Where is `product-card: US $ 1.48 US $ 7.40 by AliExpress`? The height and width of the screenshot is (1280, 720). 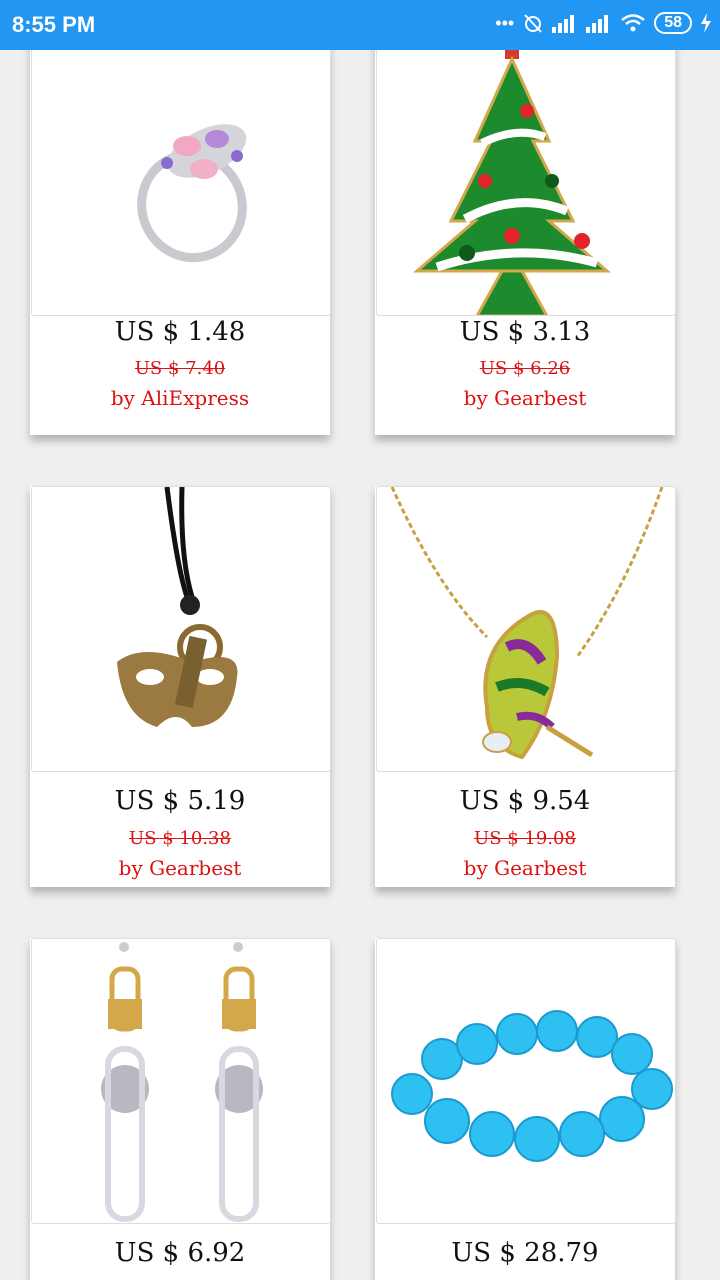 product-card: US $ 1.48 US $ 7.40 by AliExpress is located at coordinates (180, 242).